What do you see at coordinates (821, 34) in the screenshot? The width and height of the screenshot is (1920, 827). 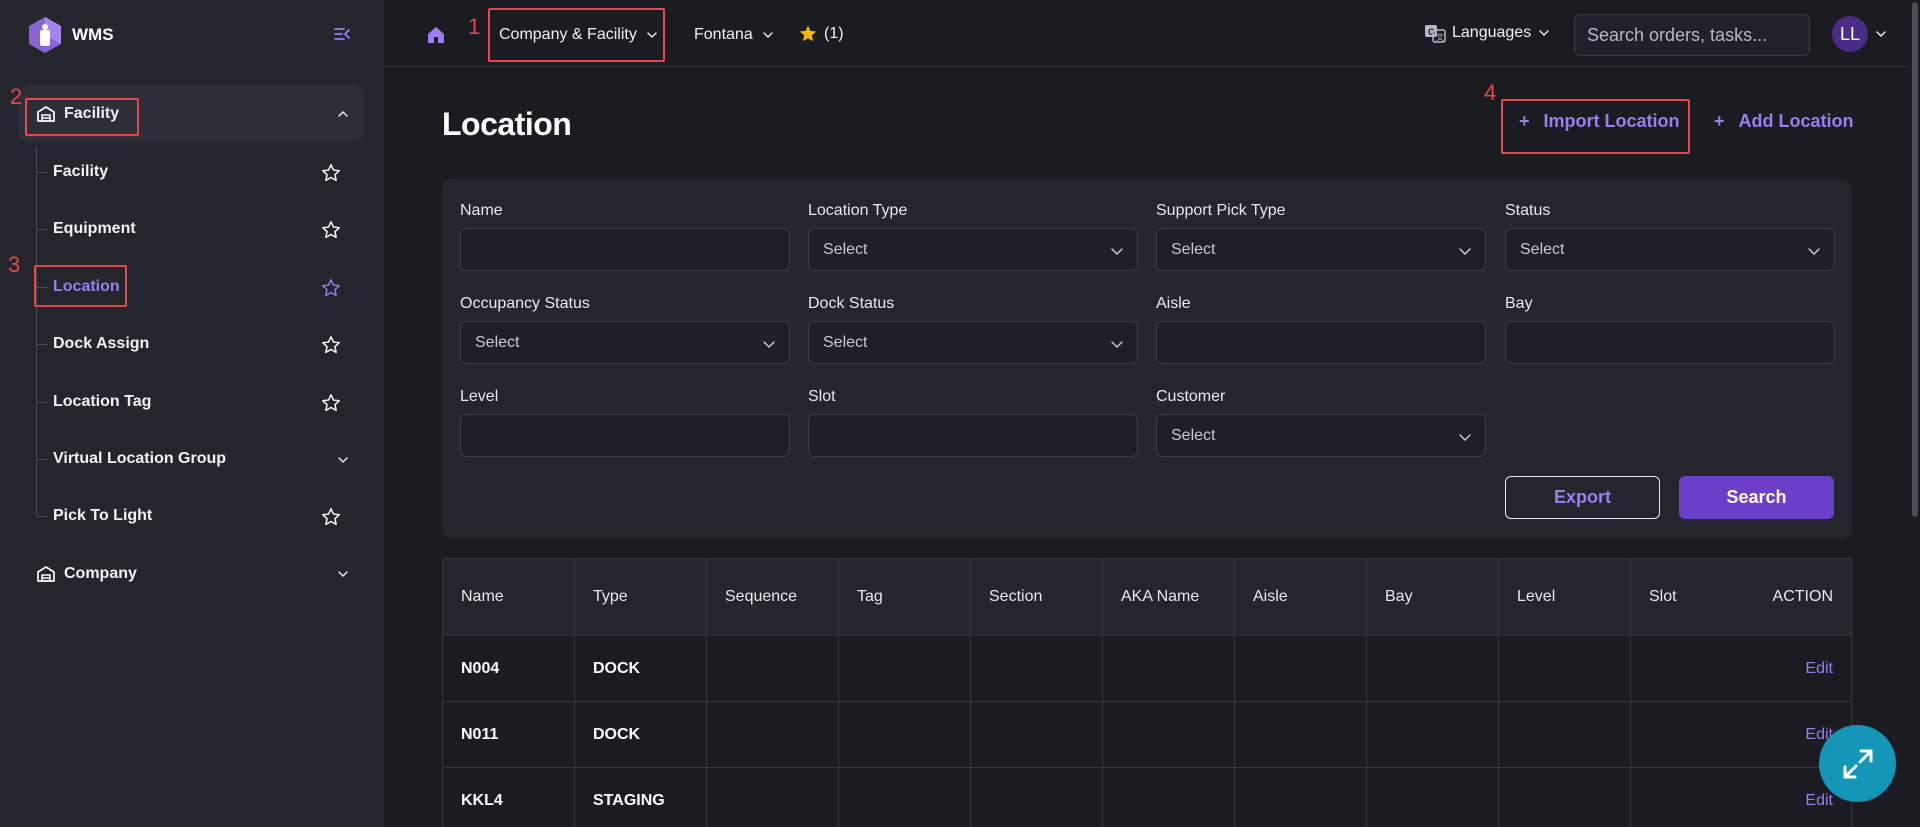 I see `favorites-button: (1)` at bounding box center [821, 34].